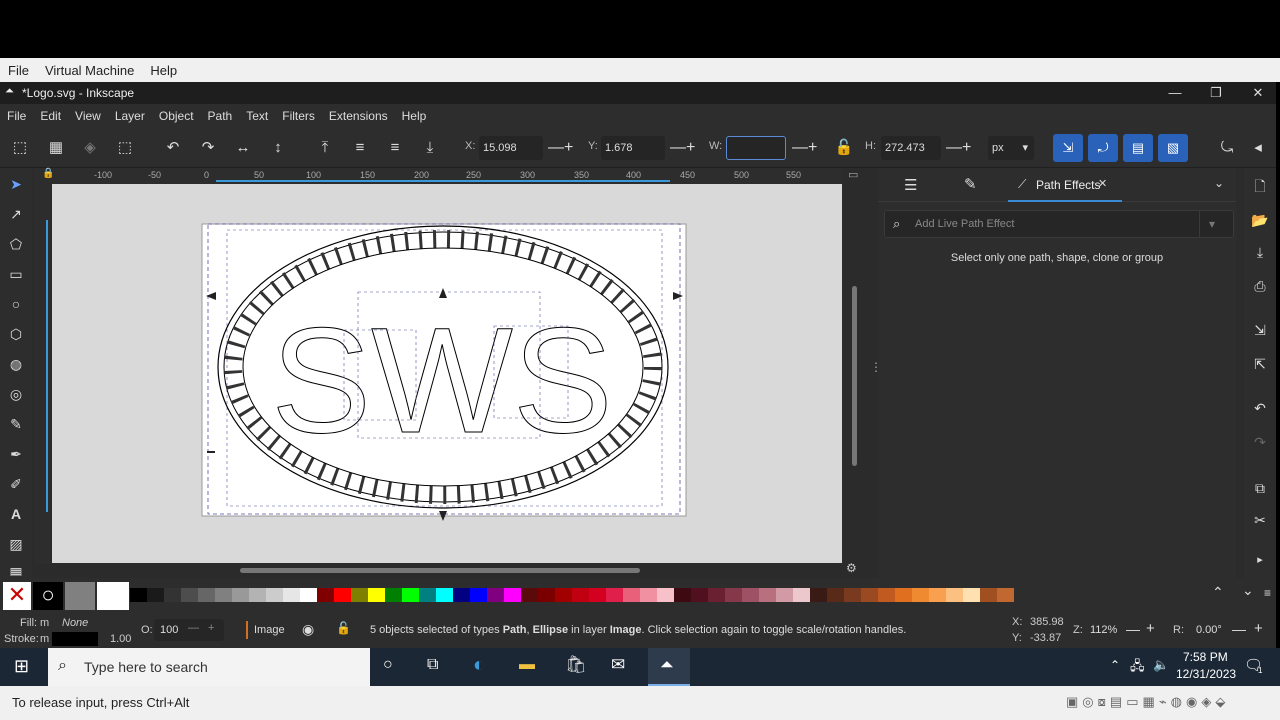 This screenshot has height=720, width=1280. I want to click on floppy-icon: ▤, so click(1116, 702).